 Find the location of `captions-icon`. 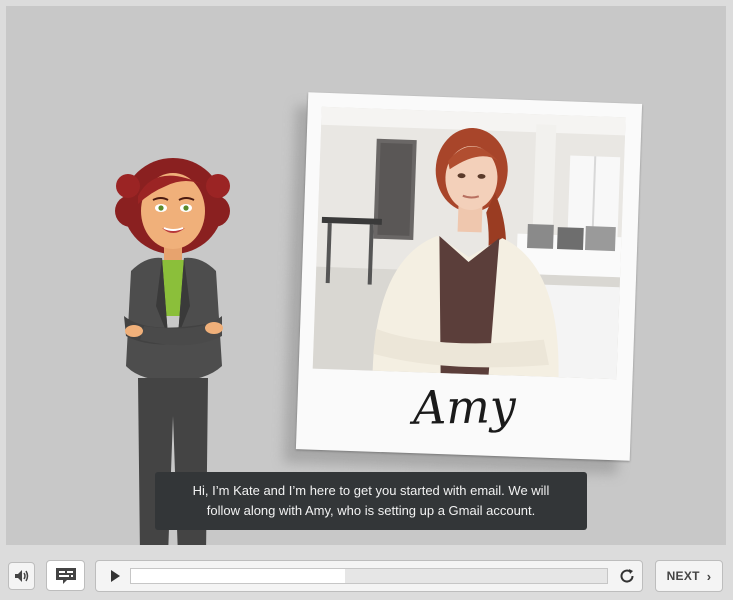

captions-icon is located at coordinates (65, 575).